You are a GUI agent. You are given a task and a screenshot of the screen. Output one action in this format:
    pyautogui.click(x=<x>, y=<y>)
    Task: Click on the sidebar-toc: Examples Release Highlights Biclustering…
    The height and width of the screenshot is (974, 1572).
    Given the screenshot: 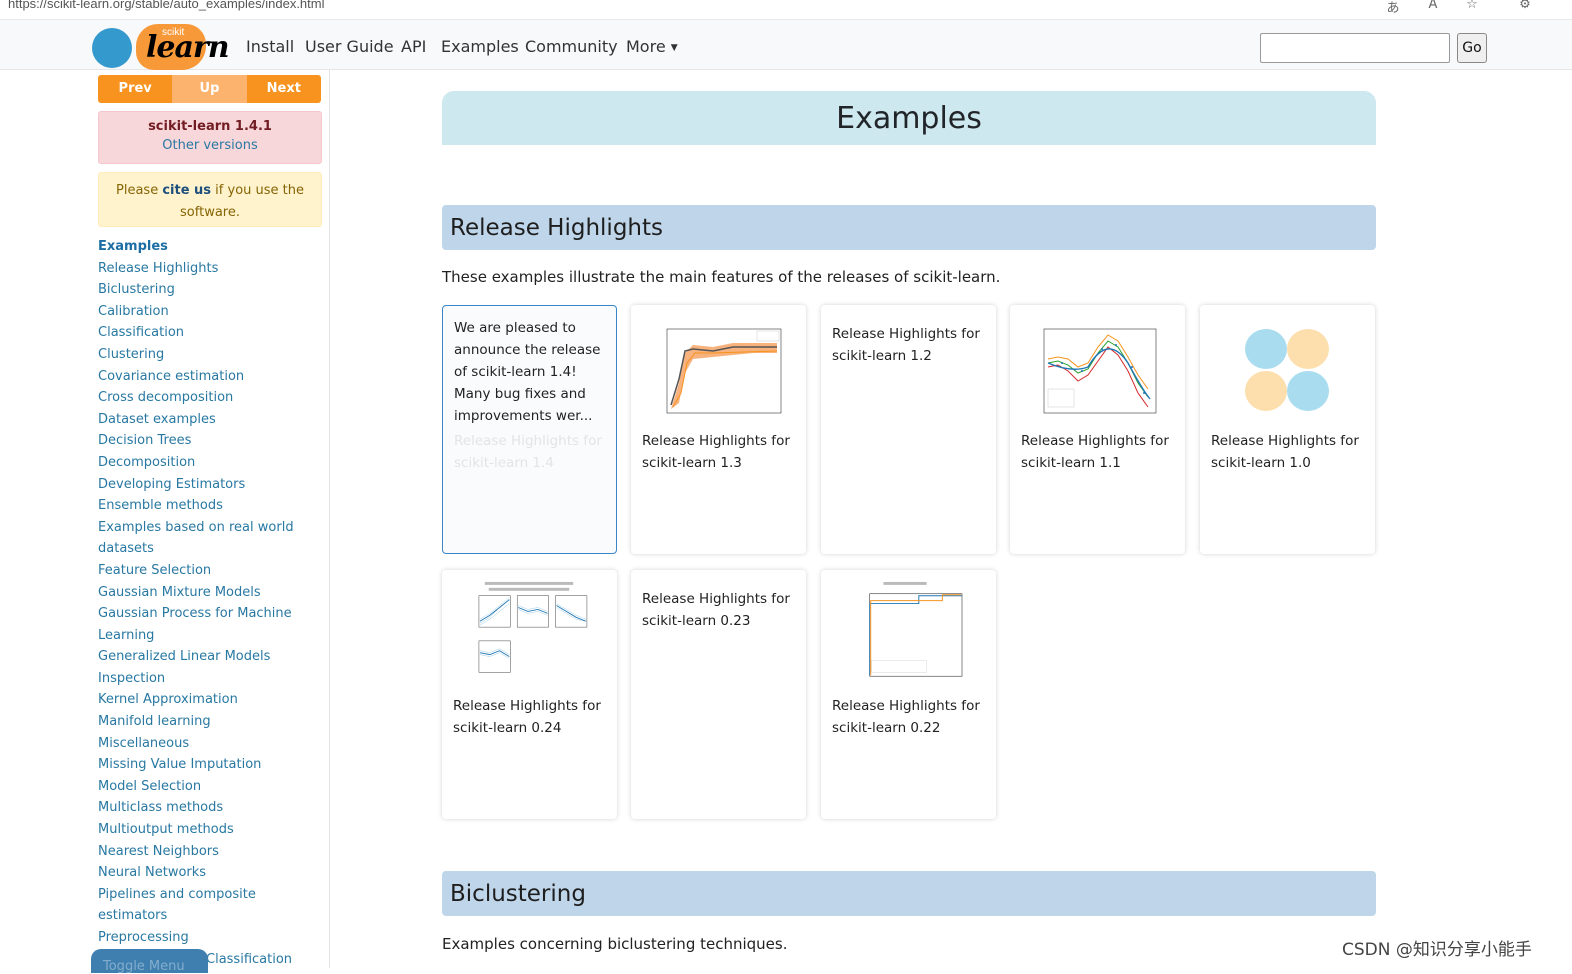 What is the action you would take?
    pyautogui.click(x=205, y=603)
    